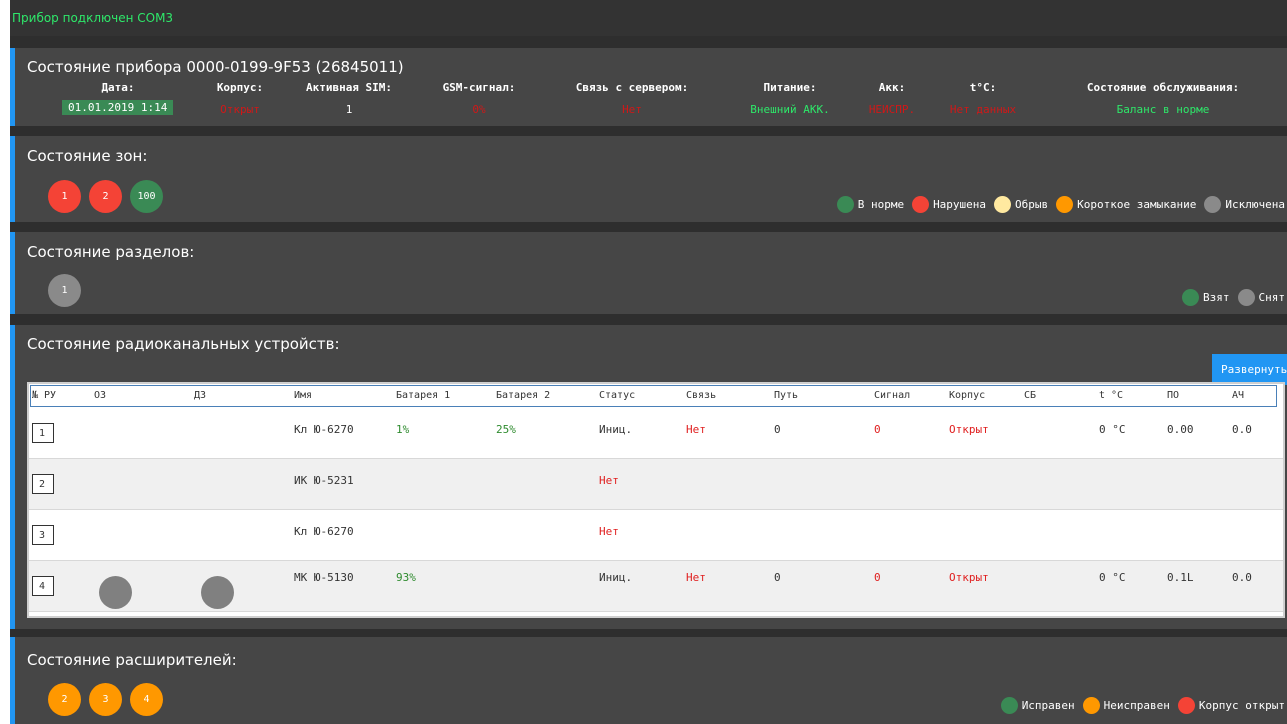 Image resolution: width=1287 pixels, height=724 pixels. I want to click on partition-legend-item: Взят, so click(1206, 297).